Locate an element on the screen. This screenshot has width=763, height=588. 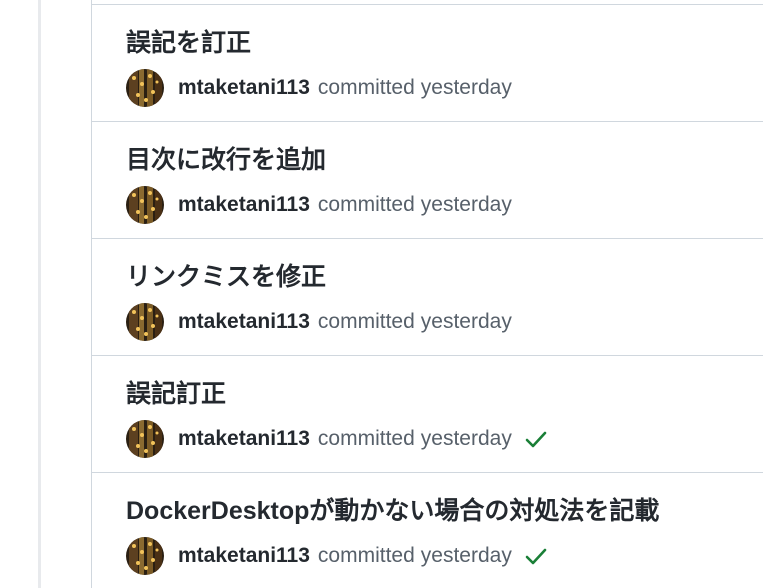
commit-title-link: 目次に改行を追加 is located at coordinates (226, 158).